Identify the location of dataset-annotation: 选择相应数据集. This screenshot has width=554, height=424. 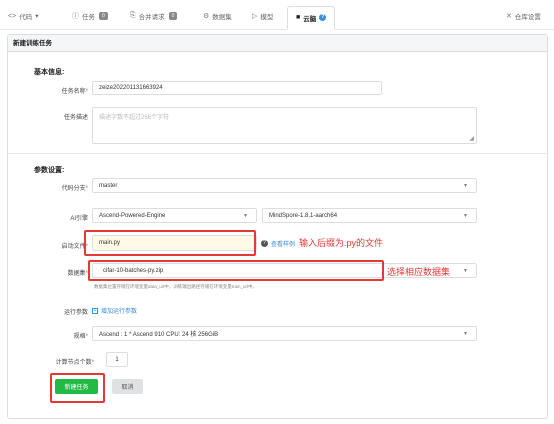
(419, 272).